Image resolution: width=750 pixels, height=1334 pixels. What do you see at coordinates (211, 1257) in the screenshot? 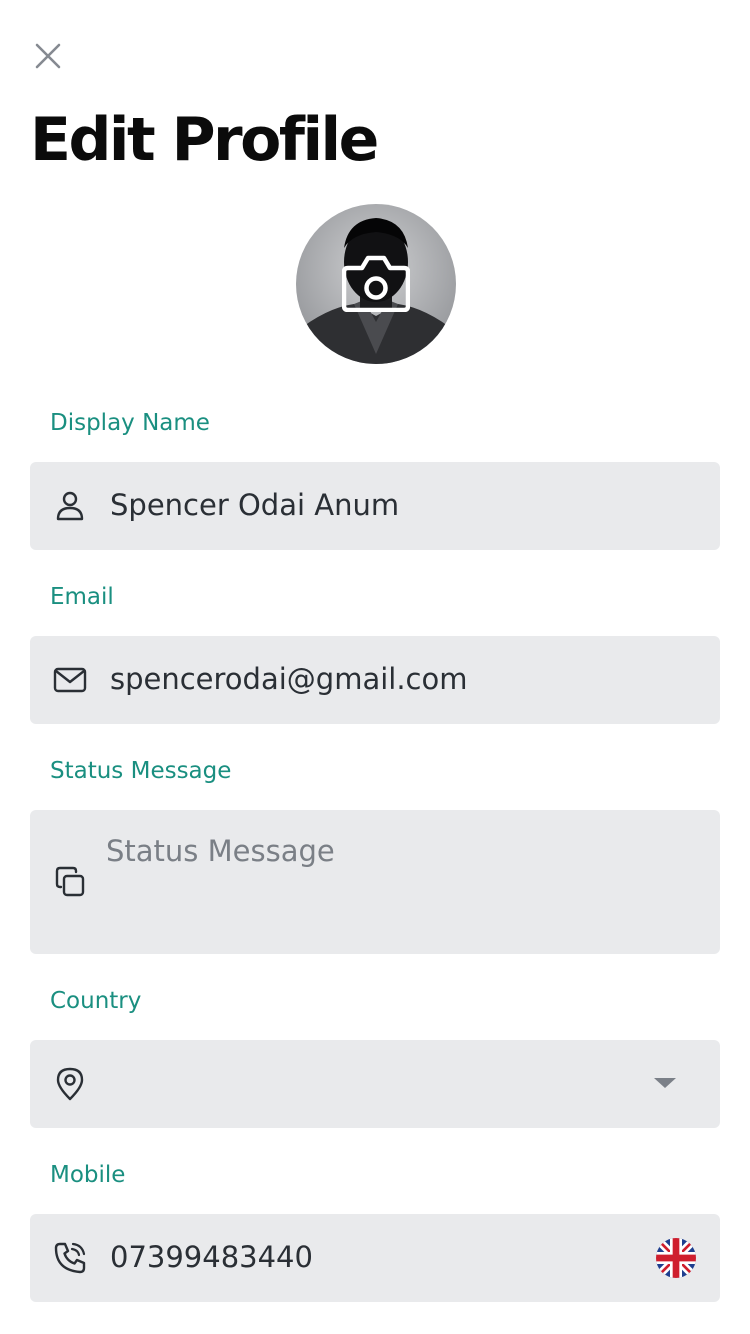
I see `mobile-value: 07399483440` at bounding box center [211, 1257].